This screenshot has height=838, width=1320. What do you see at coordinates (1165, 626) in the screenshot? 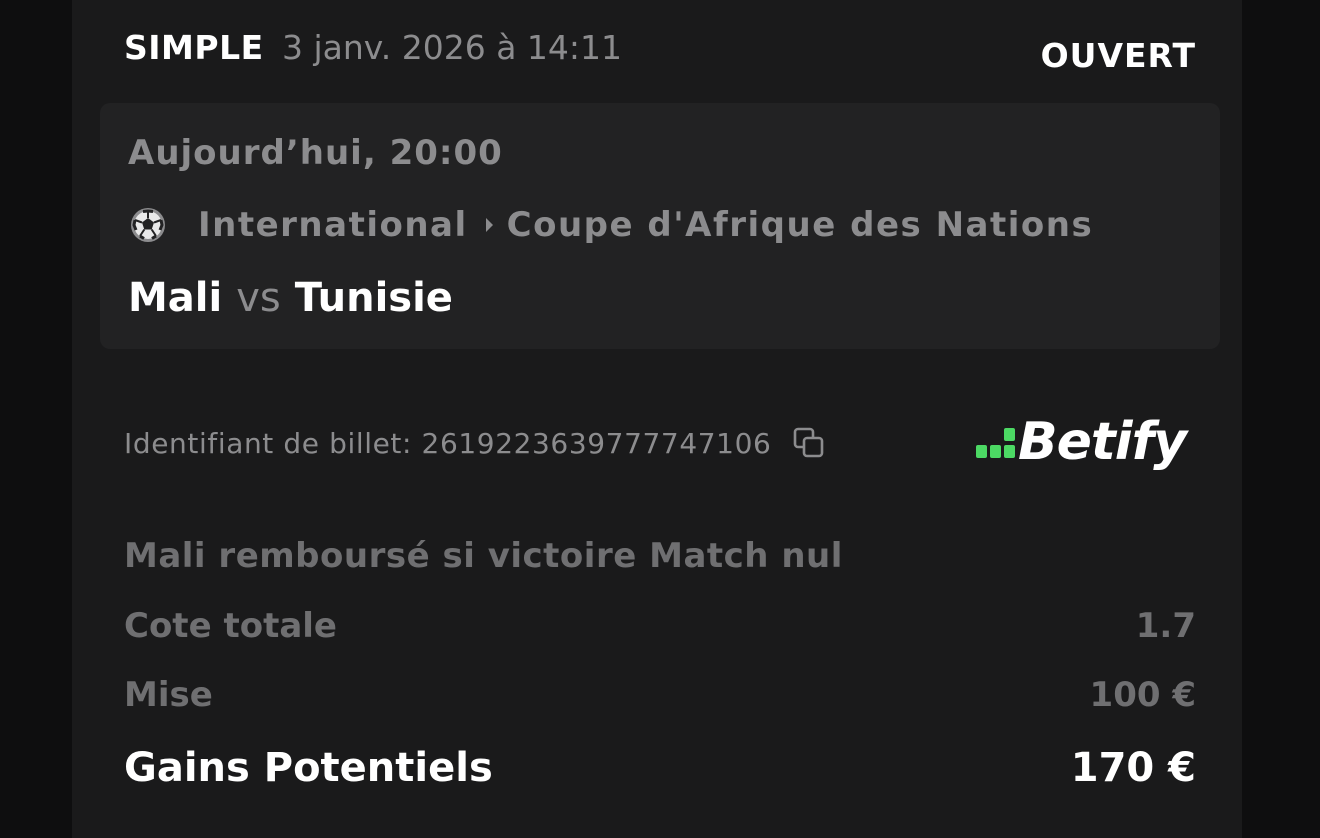
I see `total-odds-value: 1.7` at bounding box center [1165, 626].